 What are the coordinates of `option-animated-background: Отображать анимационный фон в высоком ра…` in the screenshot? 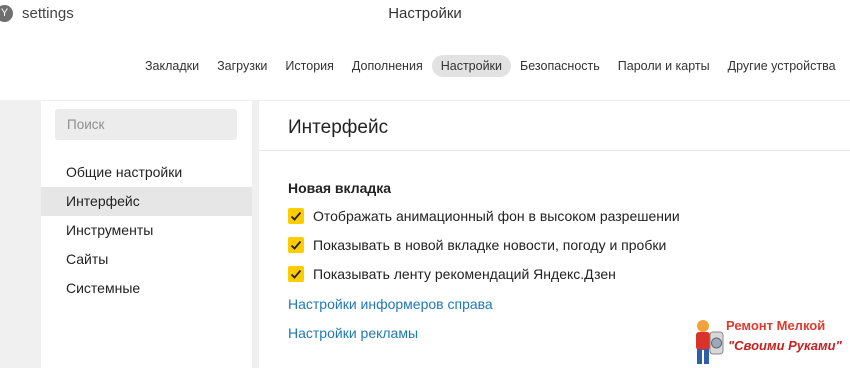 It's located at (484, 216).